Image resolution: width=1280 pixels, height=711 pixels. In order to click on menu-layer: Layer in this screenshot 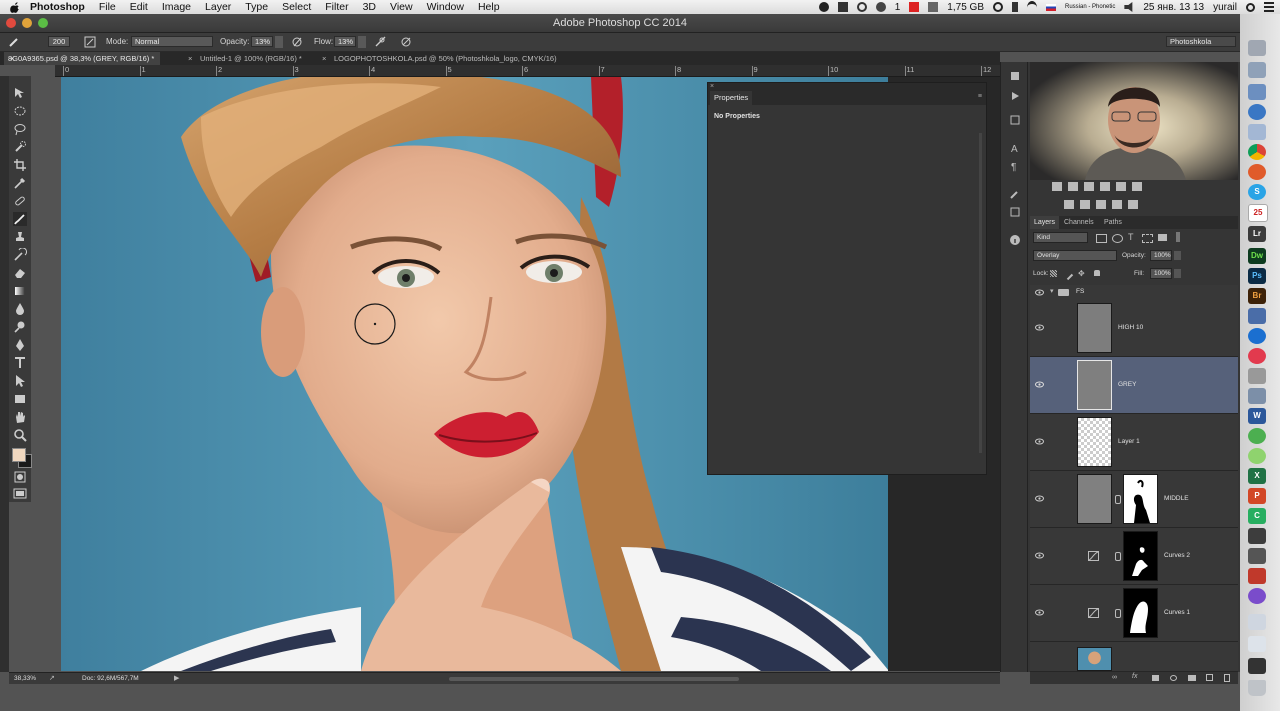, I will do `click(218, 7)`.